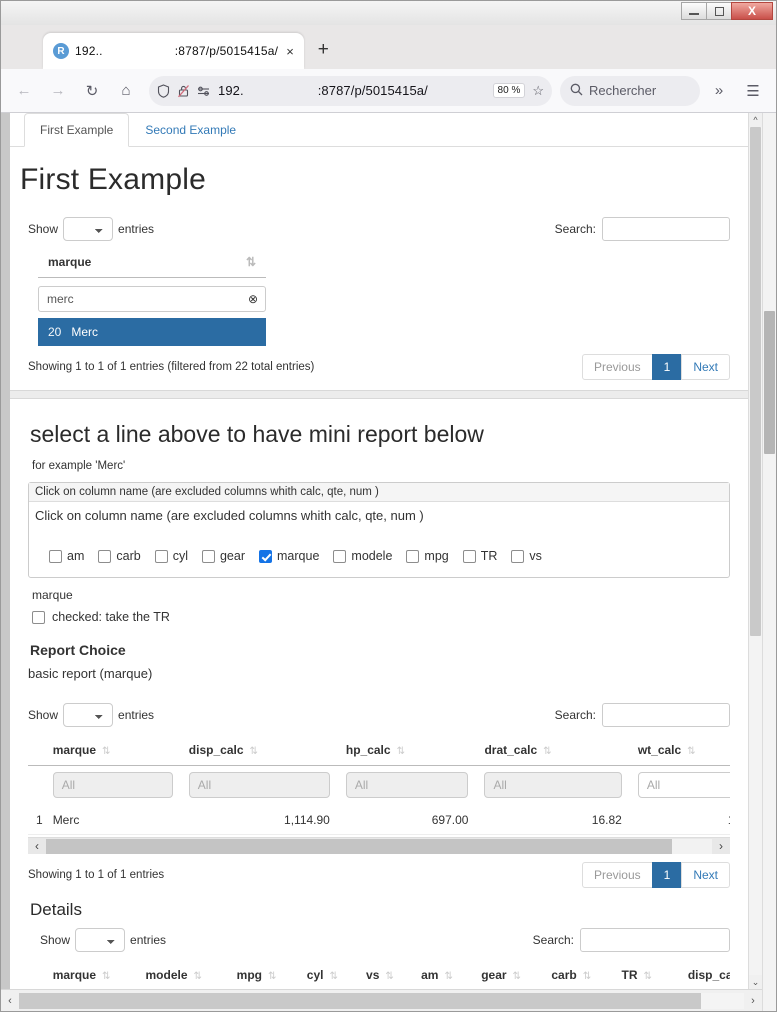 The width and height of the screenshot is (777, 1012). I want to click on col-wt-calc: wt_calc ⇅, so click(679, 751).